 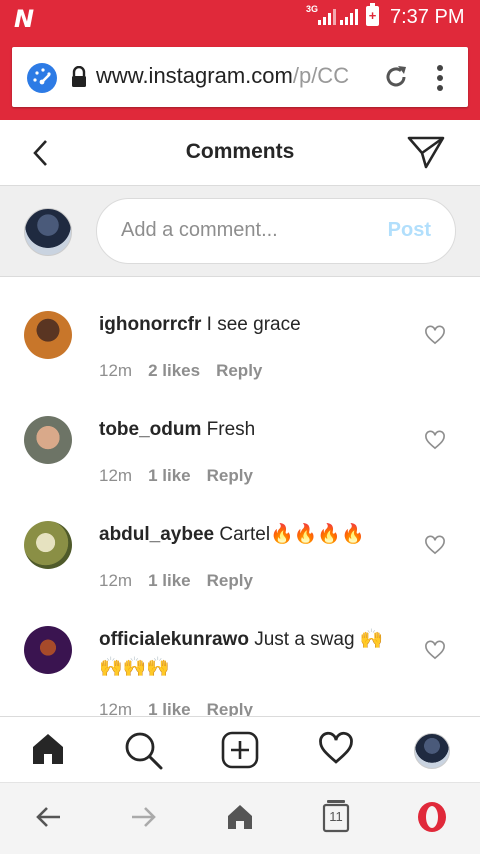 What do you see at coordinates (144, 817) in the screenshot?
I see `forward-arrow-icon` at bounding box center [144, 817].